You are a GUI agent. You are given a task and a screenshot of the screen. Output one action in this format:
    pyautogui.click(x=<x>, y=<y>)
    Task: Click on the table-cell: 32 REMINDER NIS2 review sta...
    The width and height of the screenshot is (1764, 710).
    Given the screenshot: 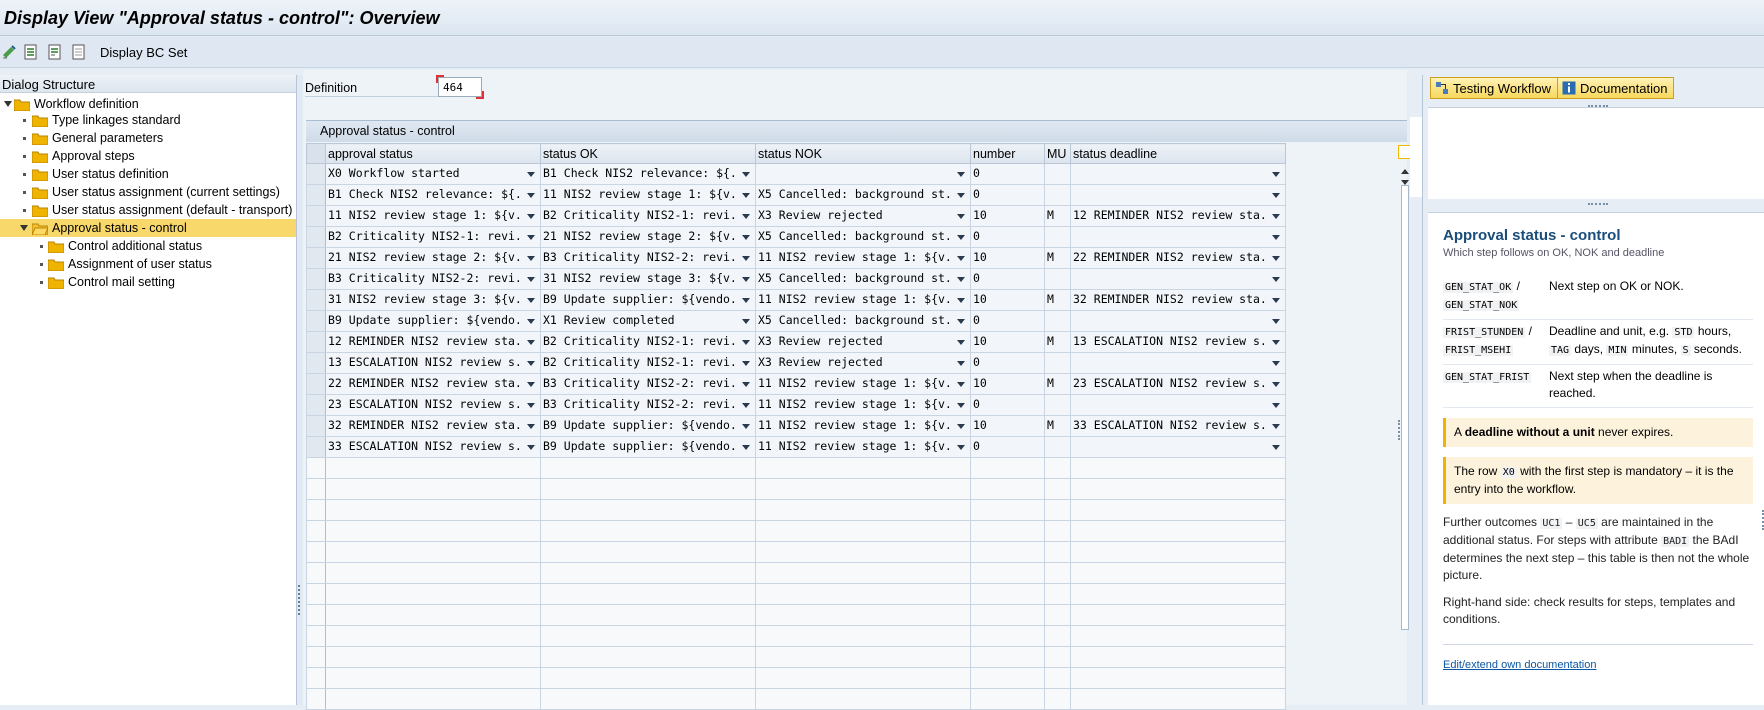 What is the action you would take?
    pyautogui.click(x=433, y=426)
    